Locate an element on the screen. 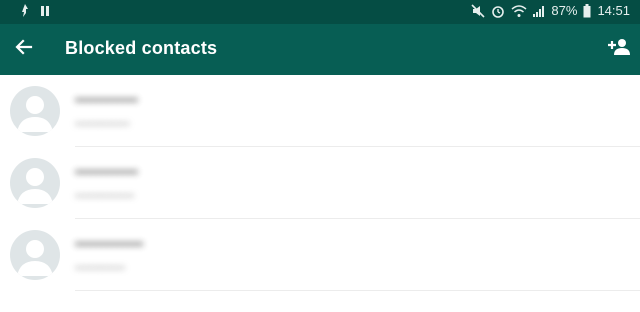 The image size is (640, 312). usb-debug-icon is located at coordinates (25, 11).